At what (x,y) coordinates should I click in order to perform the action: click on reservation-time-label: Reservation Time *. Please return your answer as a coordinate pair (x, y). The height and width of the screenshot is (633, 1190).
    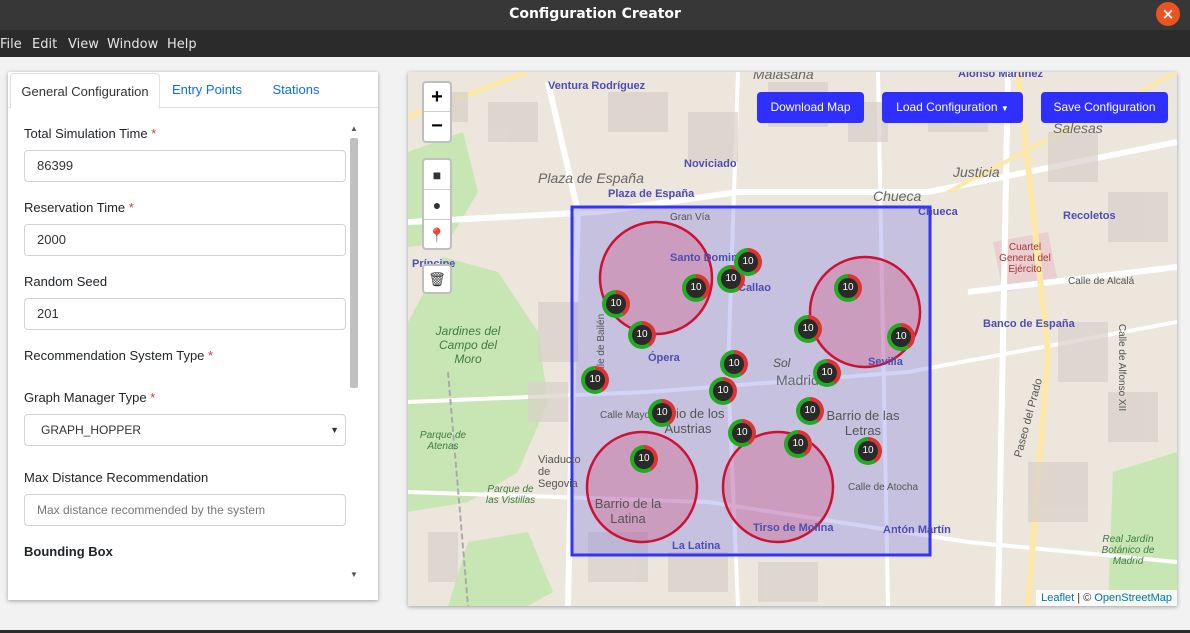
    Looking at the image, I should click on (79, 207).